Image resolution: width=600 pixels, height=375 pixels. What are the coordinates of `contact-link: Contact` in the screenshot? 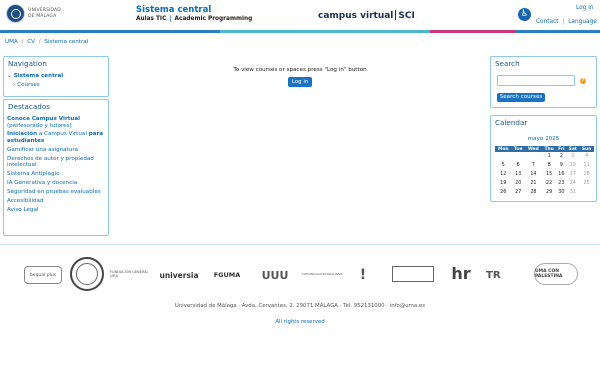 It's located at (547, 22).